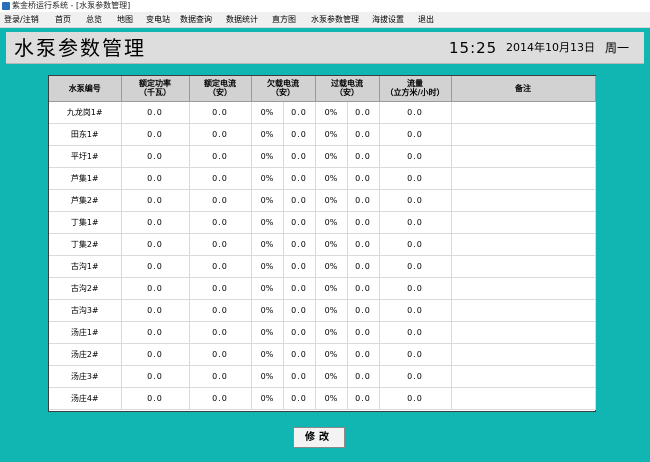 The width and height of the screenshot is (650, 462). Describe the element at coordinates (85, 156) in the screenshot. I see `pump-id-cell: 平圩1#` at that location.